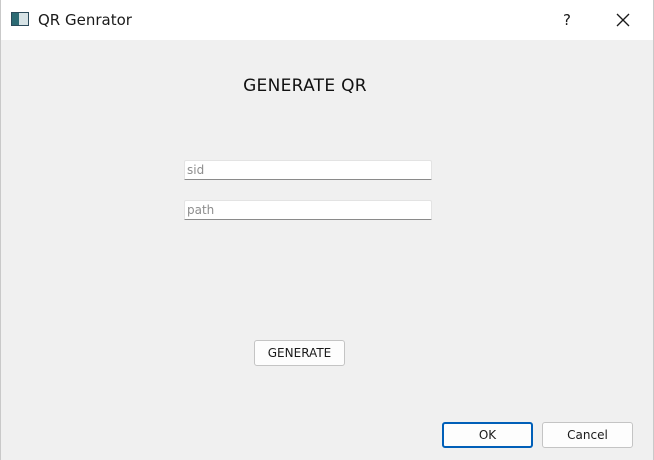 The width and height of the screenshot is (654, 460). I want to click on form-heading: GENERATE QR, so click(305, 86).